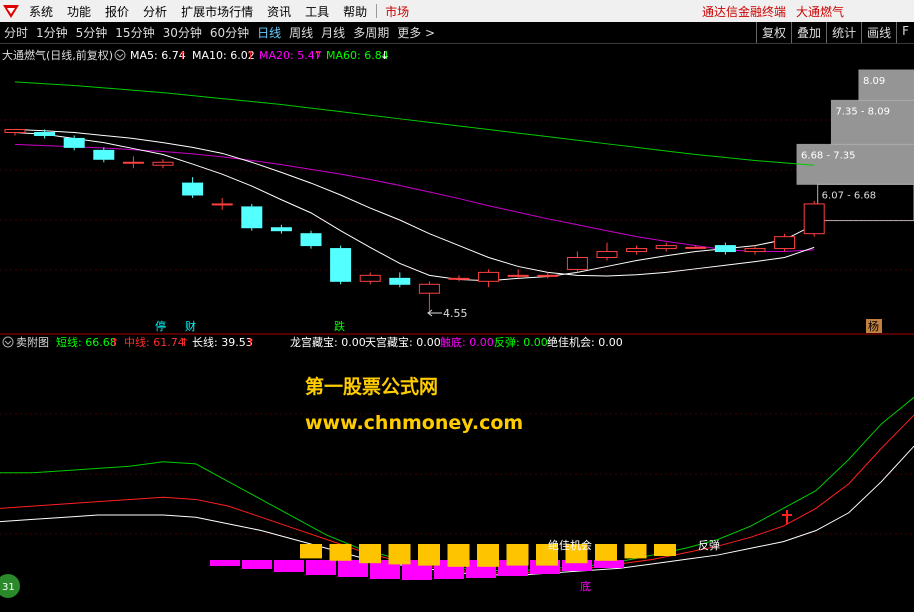 Image resolution: width=914 pixels, height=612 pixels. I want to click on period-intraday: 分时, so click(16, 32).